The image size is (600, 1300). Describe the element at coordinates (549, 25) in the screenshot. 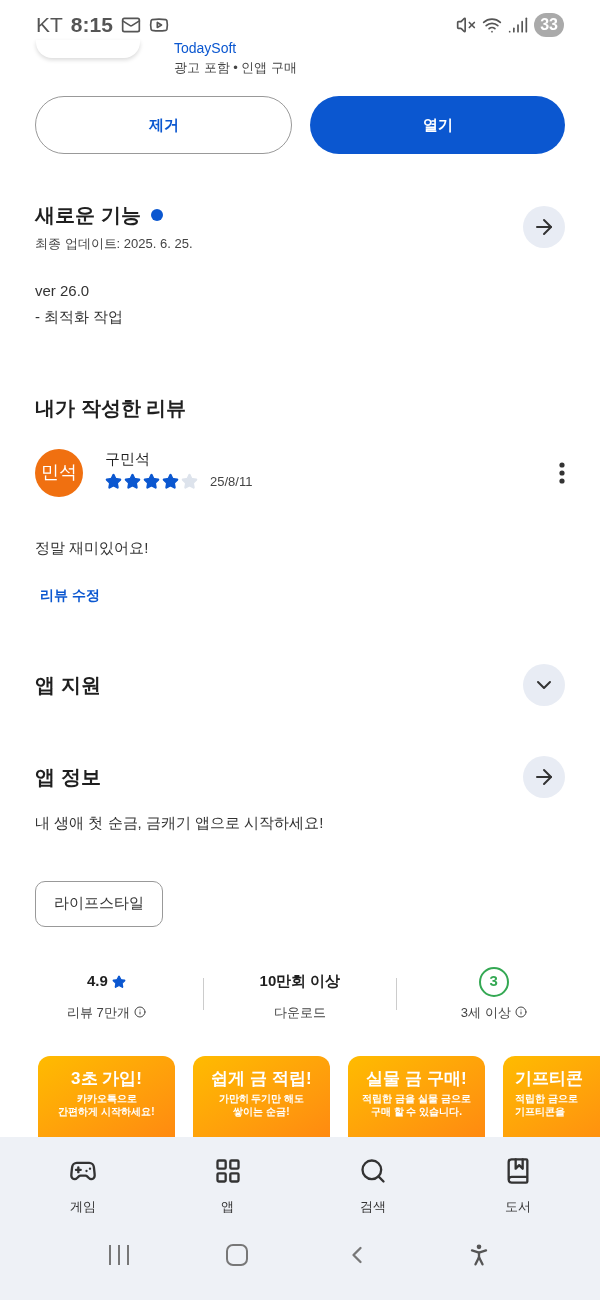

I see `battery-level: 33` at that location.